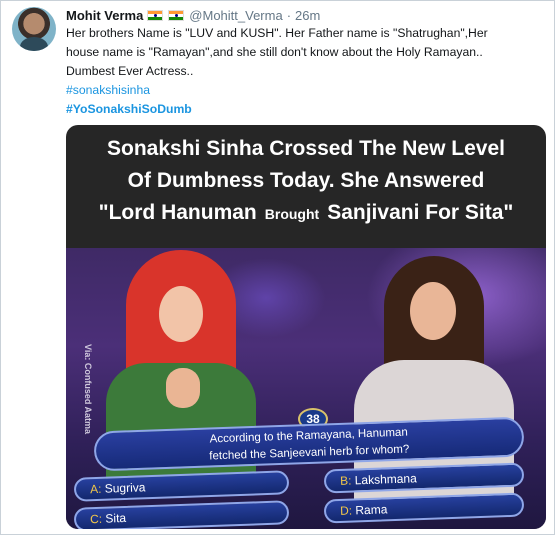 This screenshot has height=535, width=555. What do you see at coordinates (125, 488) in the screenshot?
I see `option-text: Sugriva` at bounding box center [125, 488].